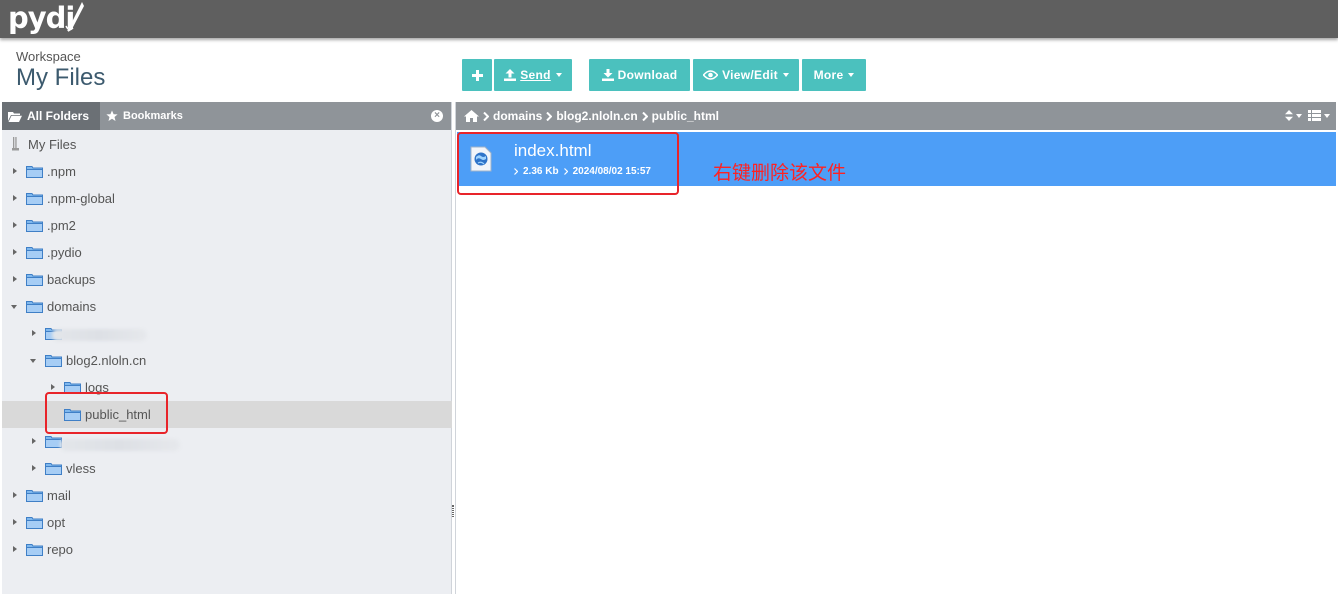 The width and height of the screenshot is (1338, 594). I want to click on view-controls, so click(1307, 115).